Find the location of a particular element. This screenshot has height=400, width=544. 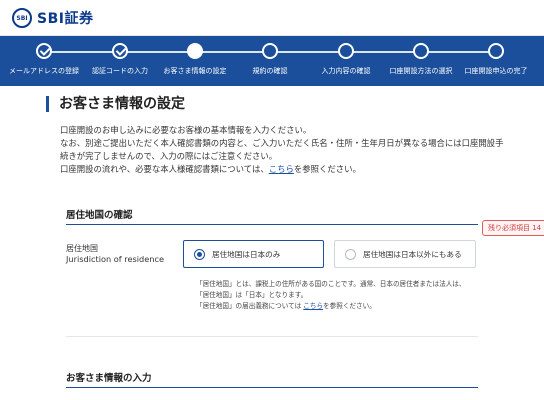

step-label: 認証コードの入力 is located at coordinates (120, 71).